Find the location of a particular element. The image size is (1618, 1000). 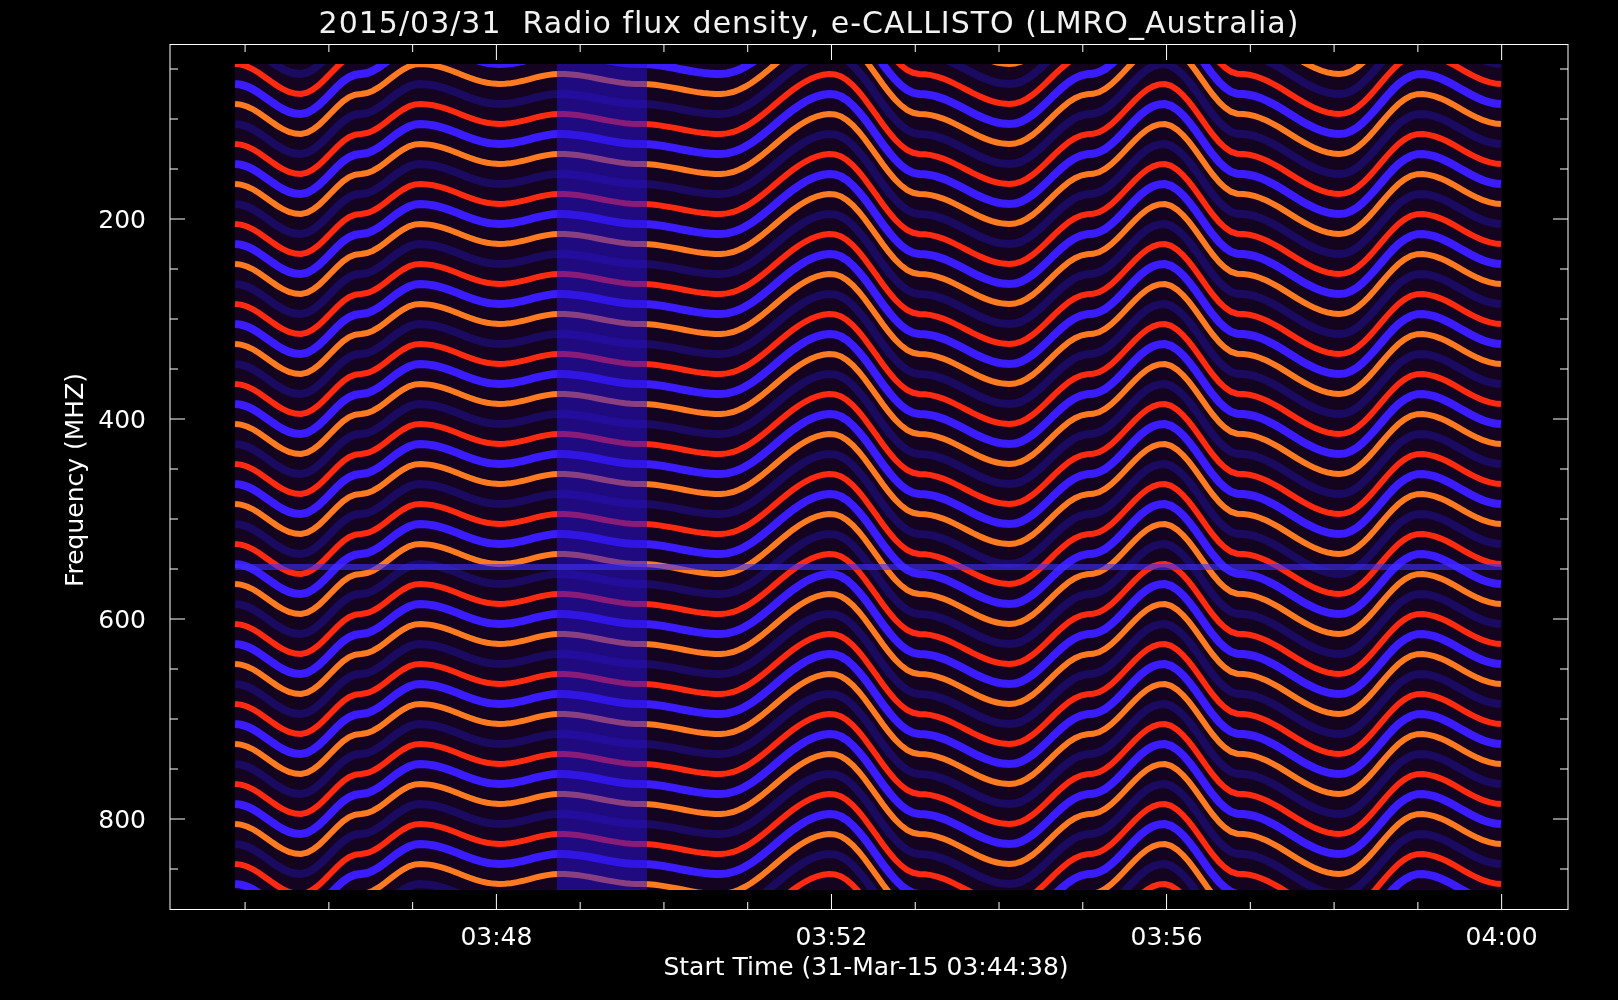

tick-label: 04:00 is located at coordinates (1501, 936).